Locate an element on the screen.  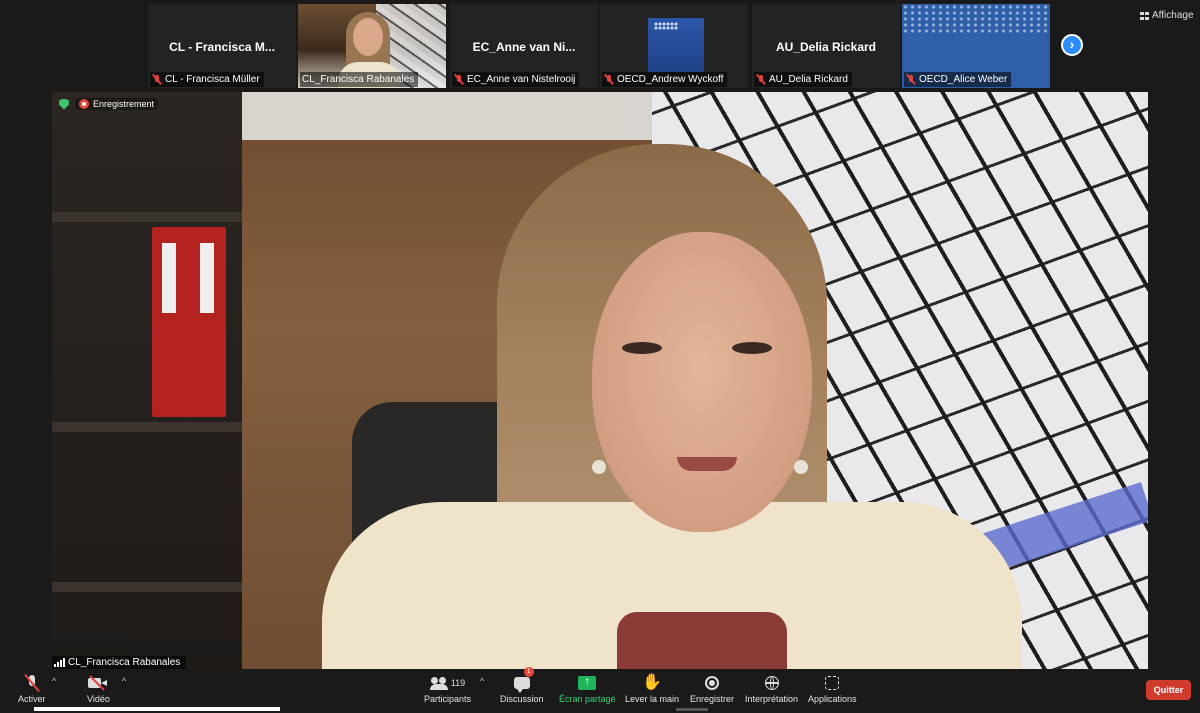
apps-icon is located at coordinates (832, 683).